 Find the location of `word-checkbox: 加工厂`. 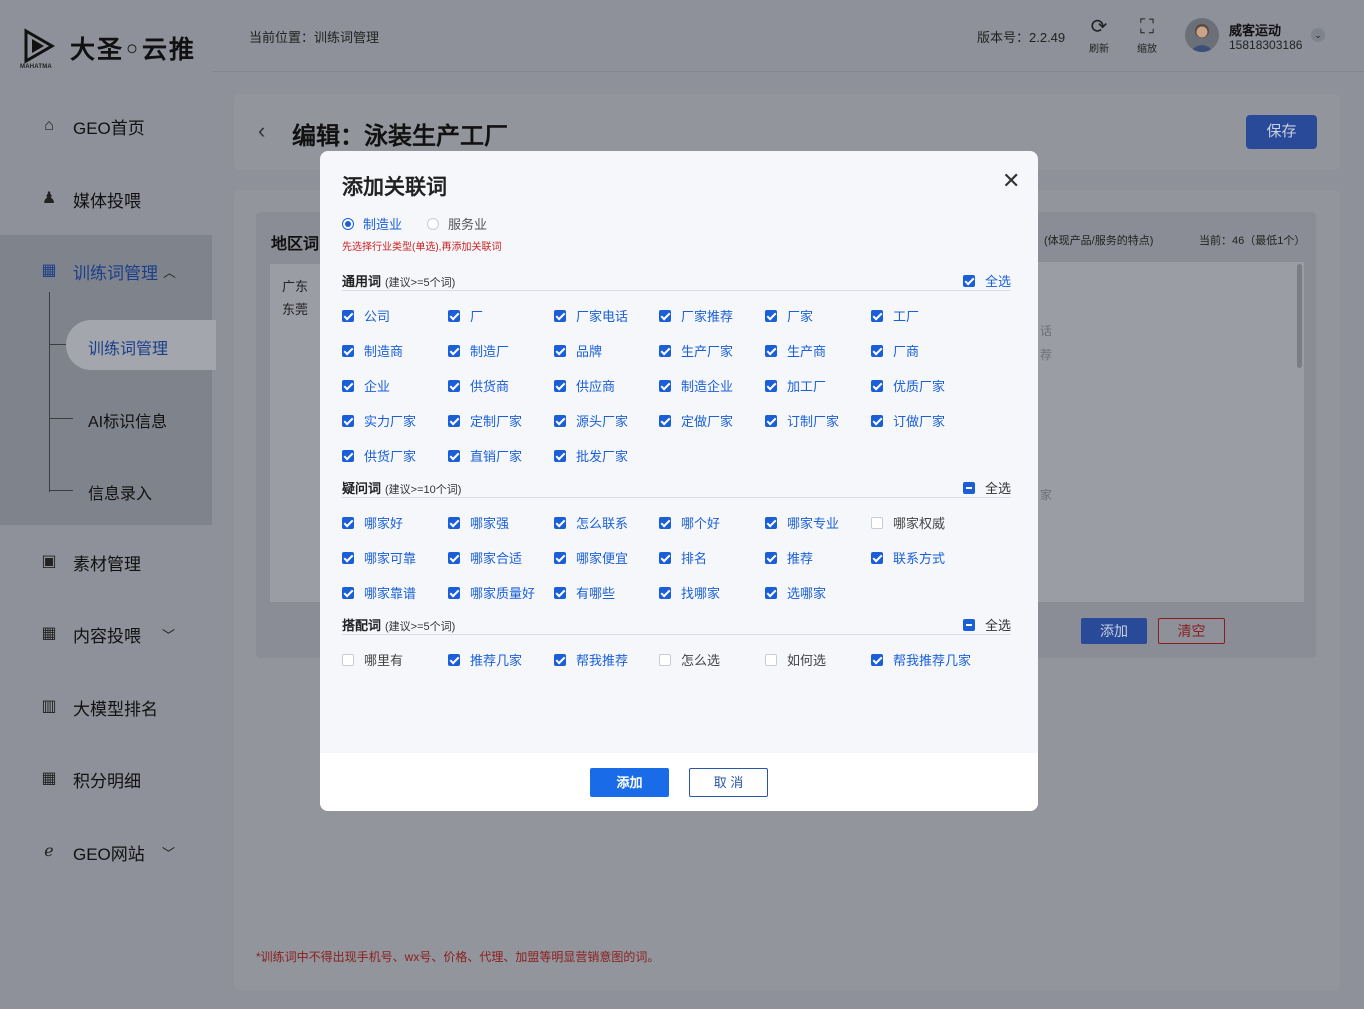

word-checkbox: 加工厂 is located at coordinates (795, 385).